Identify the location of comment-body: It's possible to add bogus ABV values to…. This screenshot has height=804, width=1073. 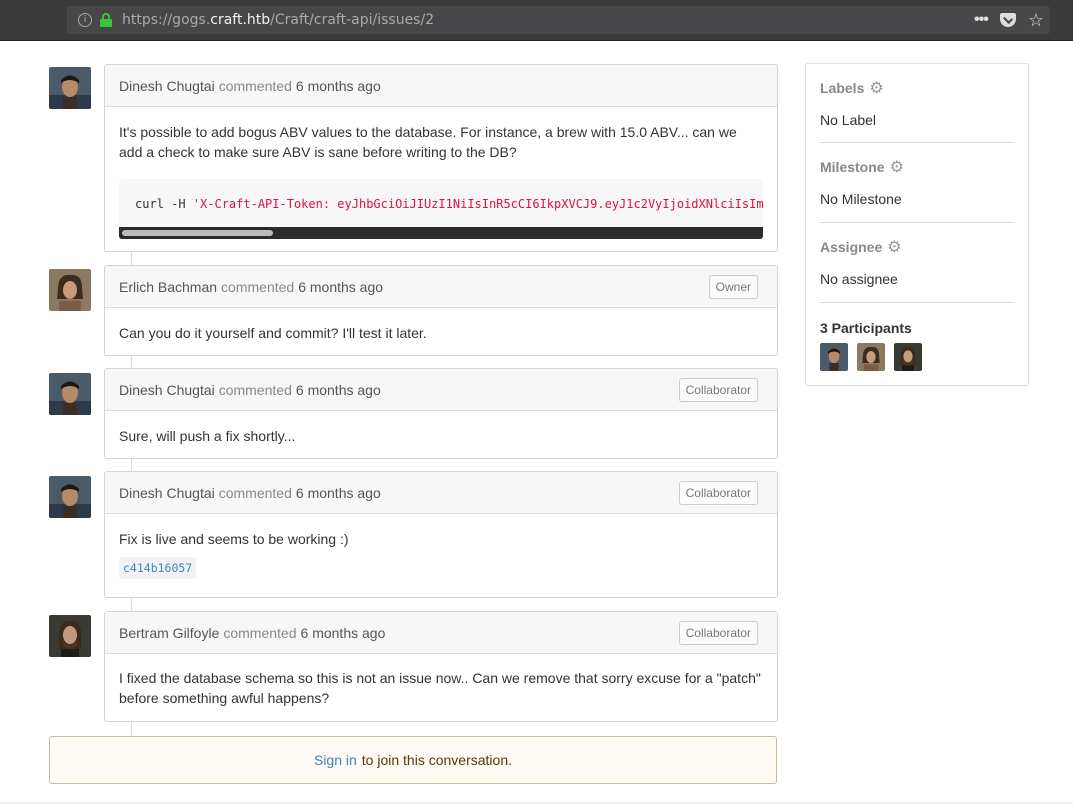
(441, 180).